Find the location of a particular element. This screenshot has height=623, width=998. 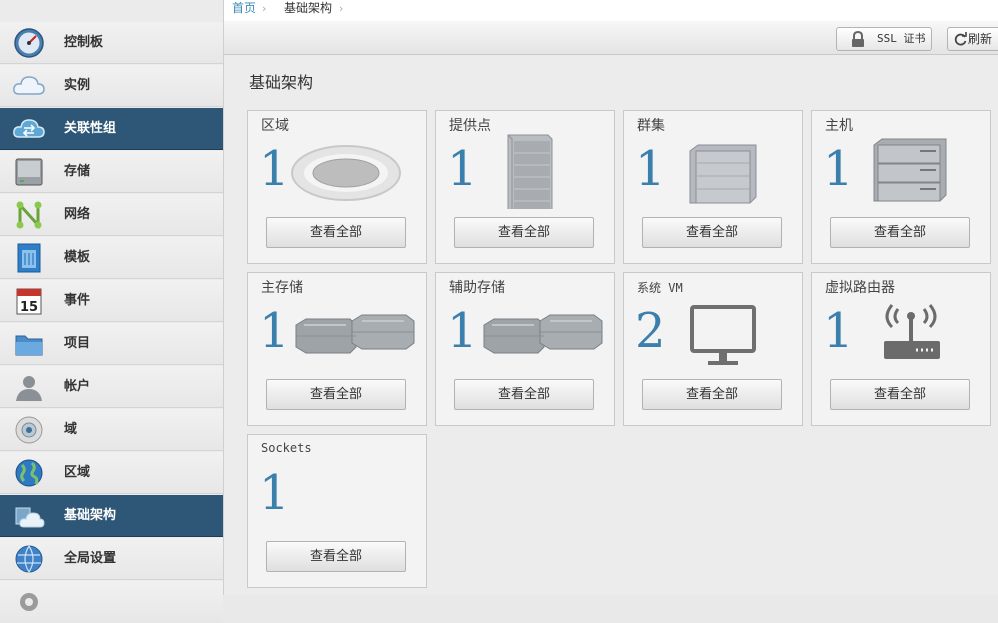

sidebar-item-label: 全局设置 is located at coordinates (90, 558).